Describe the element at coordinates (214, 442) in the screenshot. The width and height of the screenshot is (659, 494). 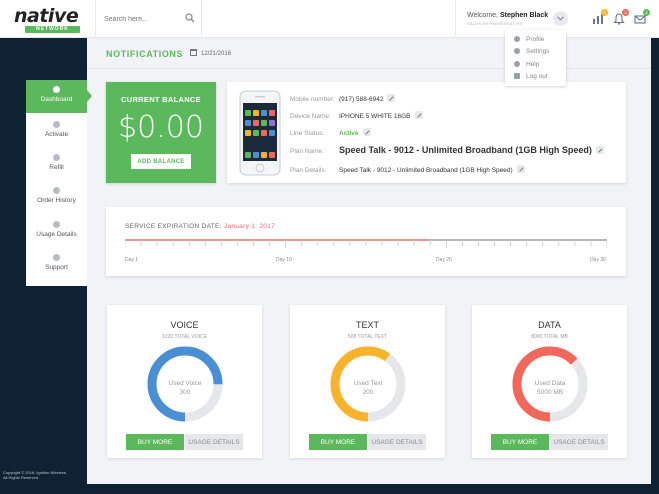
I see `voice-usage-details-button: USAGE DETAILS` at that location.